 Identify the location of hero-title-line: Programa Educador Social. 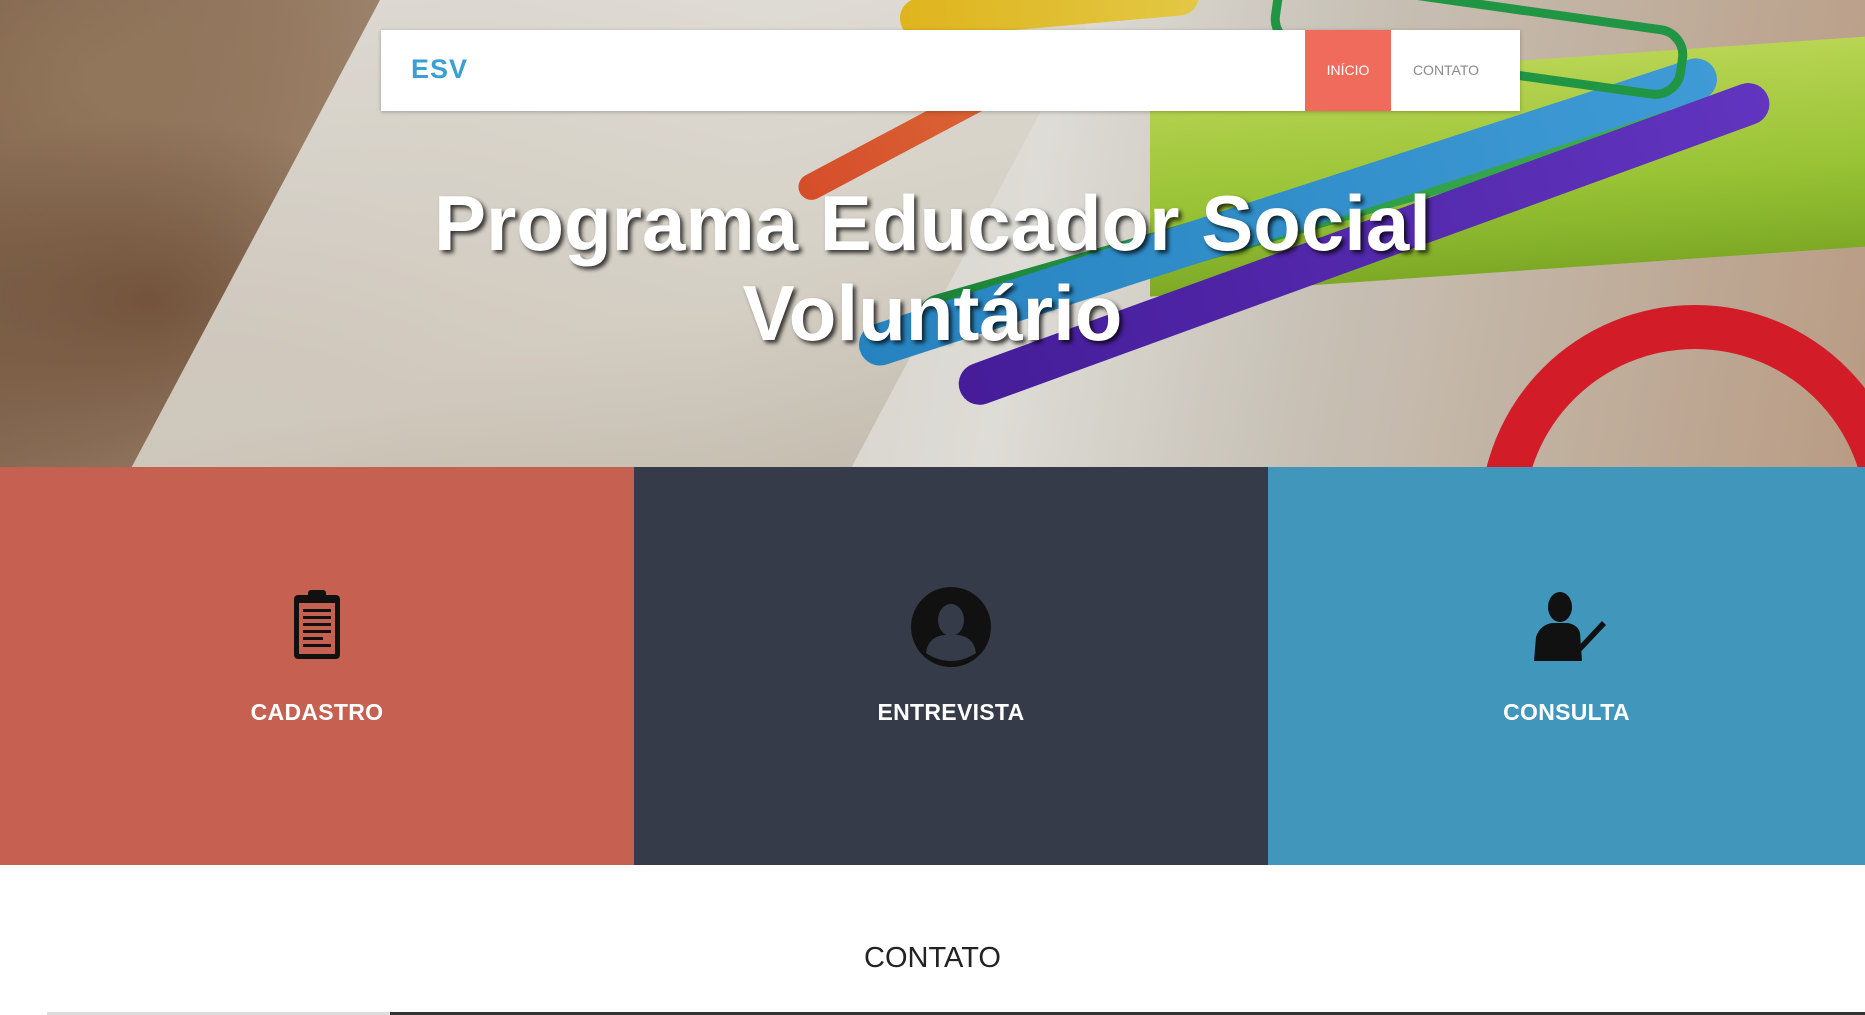
(932, 223).